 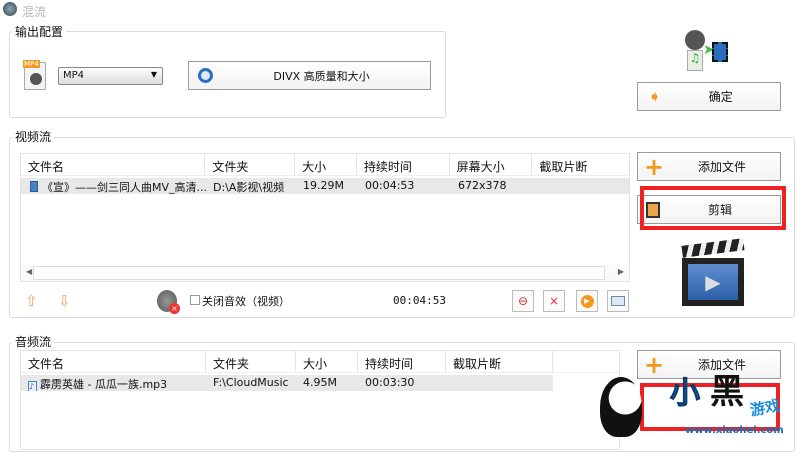 I want to click on format-select: MP4 ▼, so click(x=110, y=76).